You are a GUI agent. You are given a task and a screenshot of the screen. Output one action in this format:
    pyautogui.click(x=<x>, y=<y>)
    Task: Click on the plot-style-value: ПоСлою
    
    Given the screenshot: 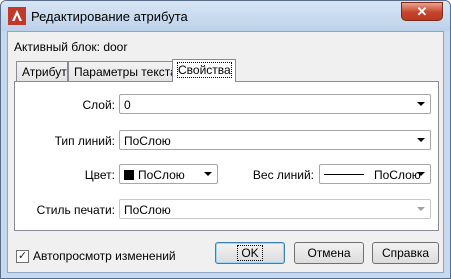 What is the action you would take?
    pyautogui.click(x=147, y=210)
    